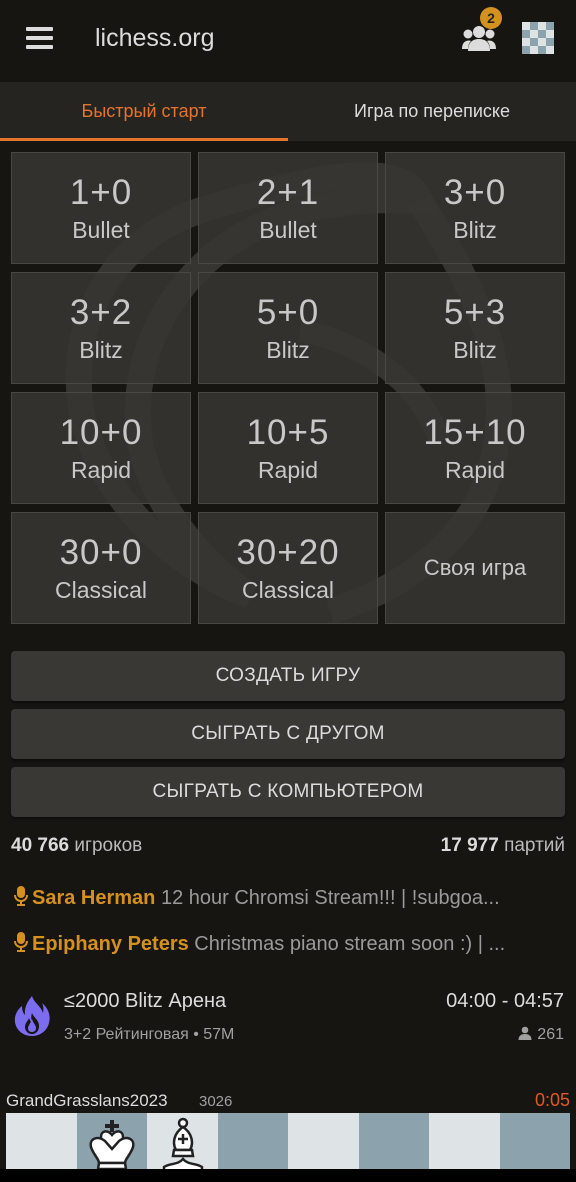  Describe the element at coordinates (525, 1033) in the screenshot. I see `user-icon` at that location.